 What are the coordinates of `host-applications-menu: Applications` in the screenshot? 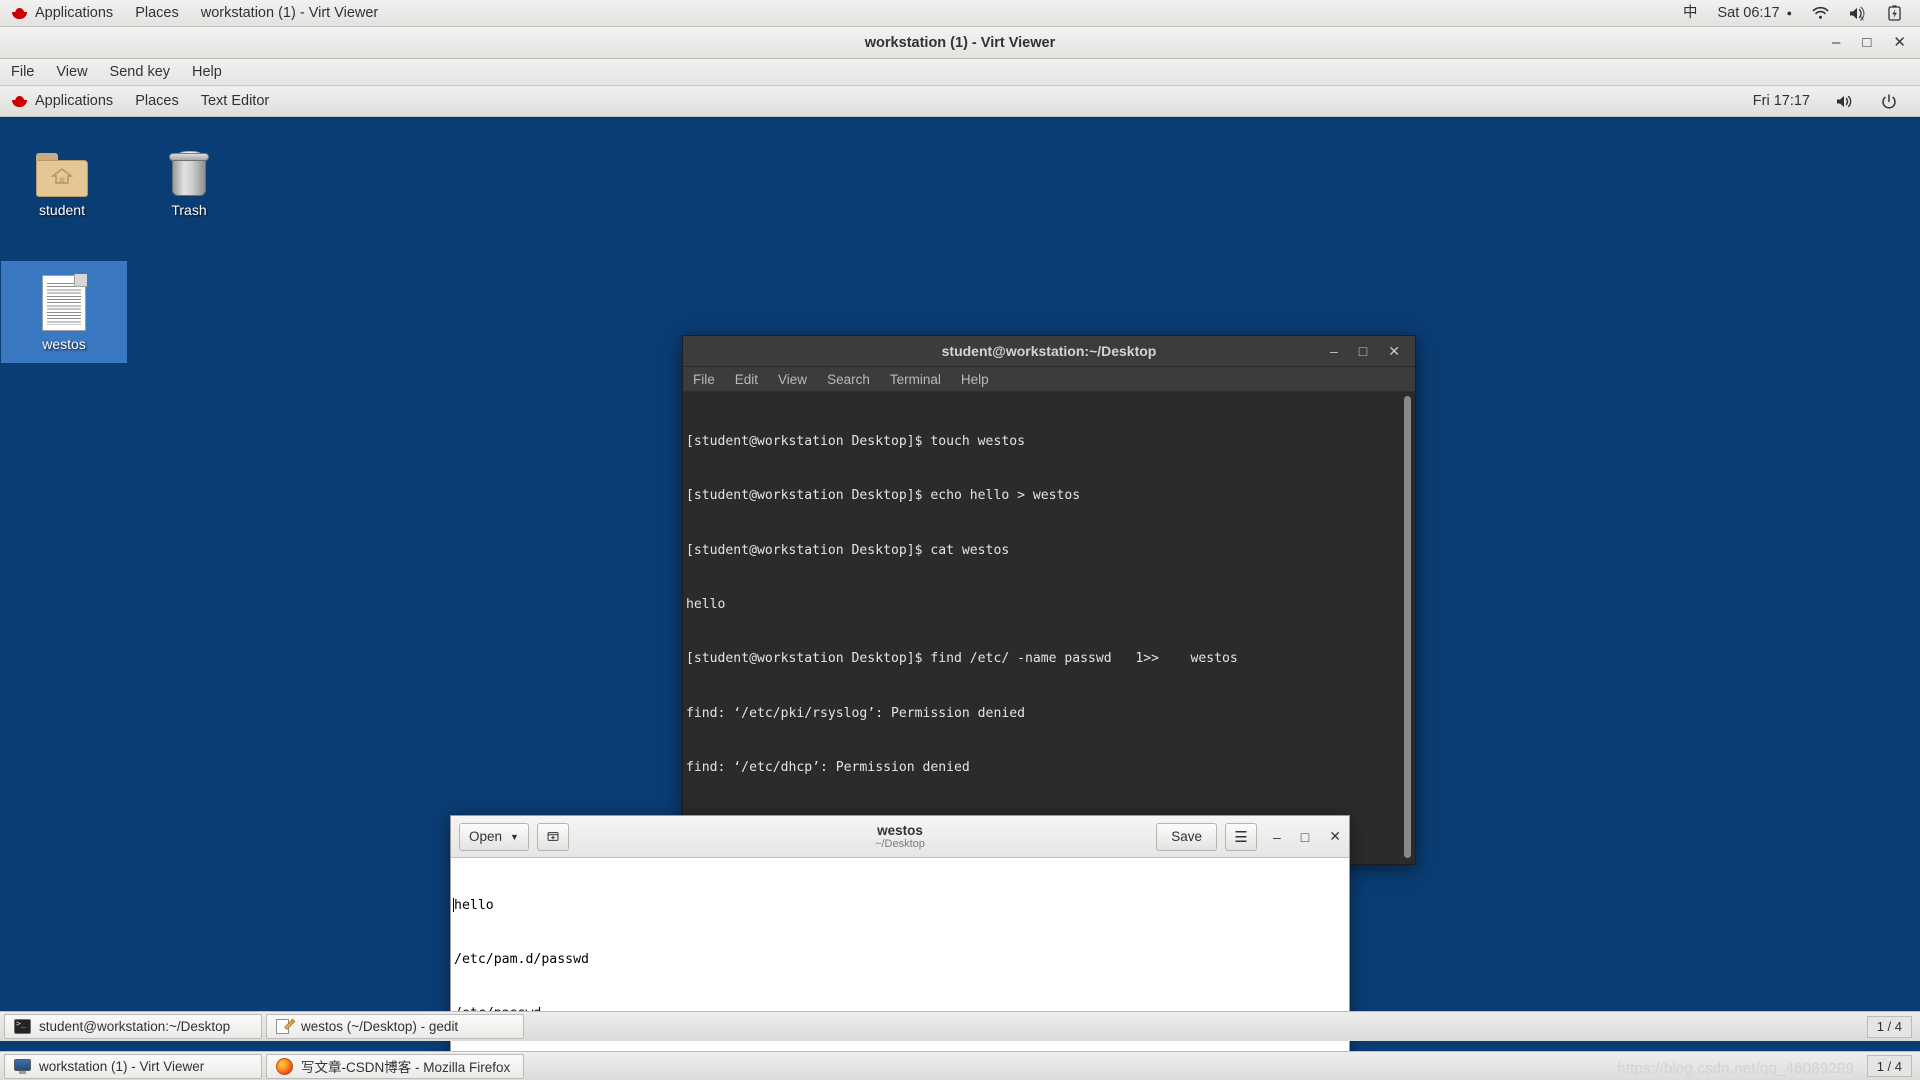 It's located at (62, 13).